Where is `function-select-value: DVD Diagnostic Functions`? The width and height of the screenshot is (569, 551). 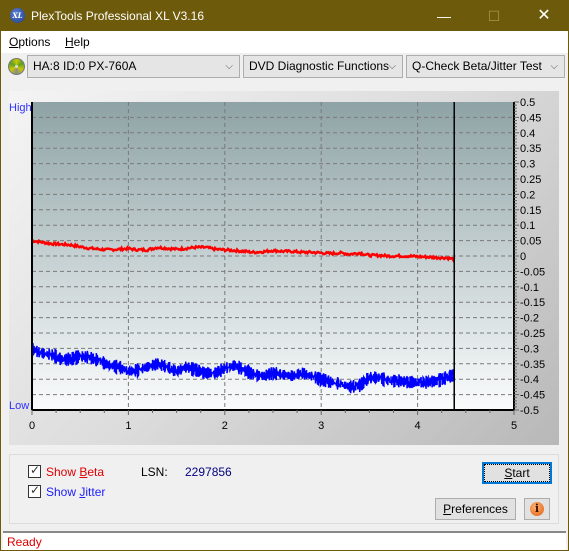 function-select-value: DVD Diagnostic Functions is located at coordinates (319, 66).